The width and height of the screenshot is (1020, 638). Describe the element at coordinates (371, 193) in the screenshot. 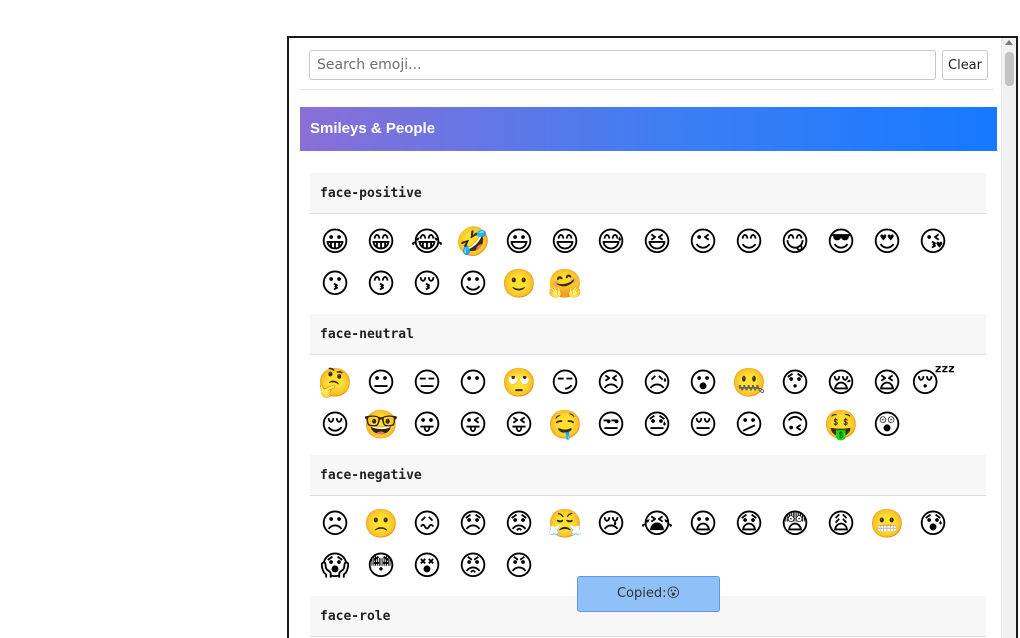

I see `subgroup-title: face-positive` at that location.